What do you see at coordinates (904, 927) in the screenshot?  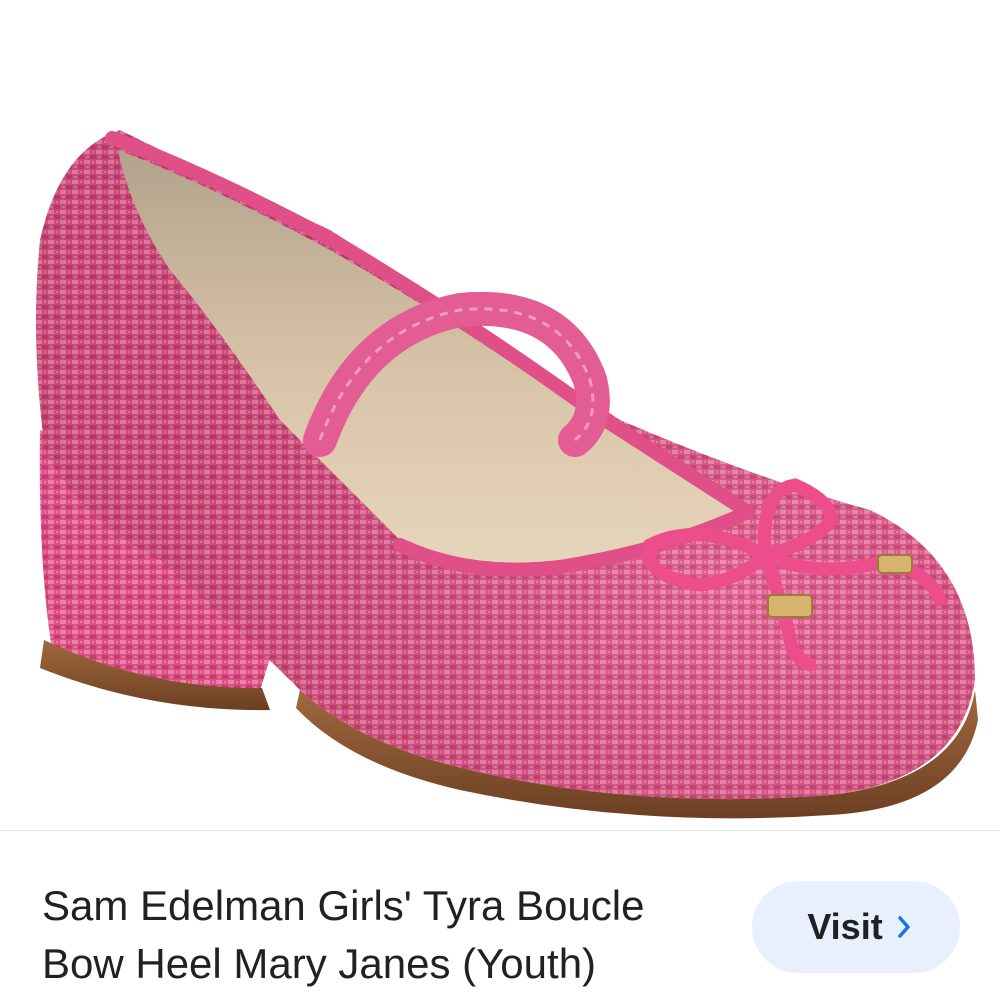 I see `chevron-right-icon` at bounding box center [904, 927].